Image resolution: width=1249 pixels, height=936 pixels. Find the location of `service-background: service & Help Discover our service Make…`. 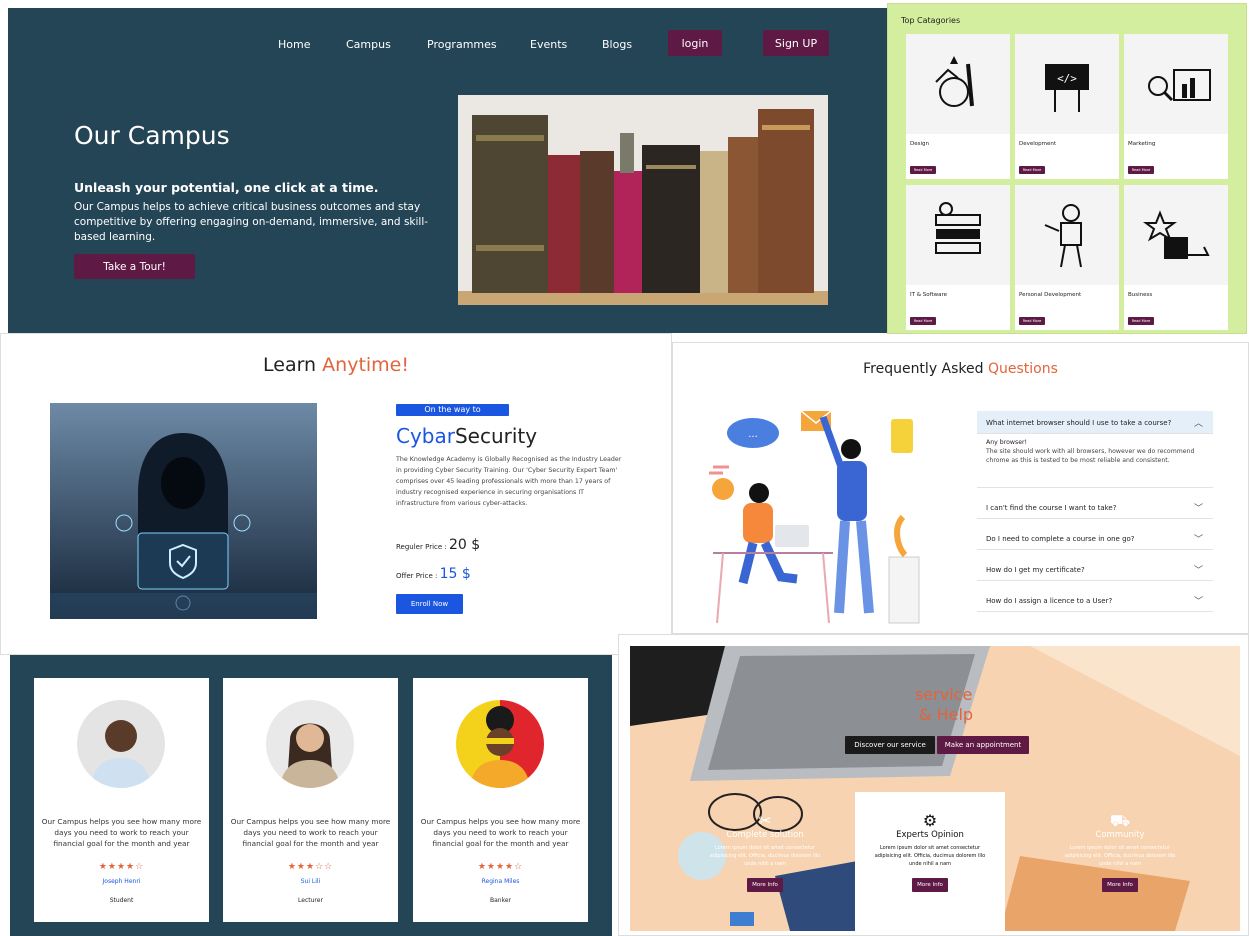

service-background: service & Help Discover our service Make… is located at coordinates (935, 788).